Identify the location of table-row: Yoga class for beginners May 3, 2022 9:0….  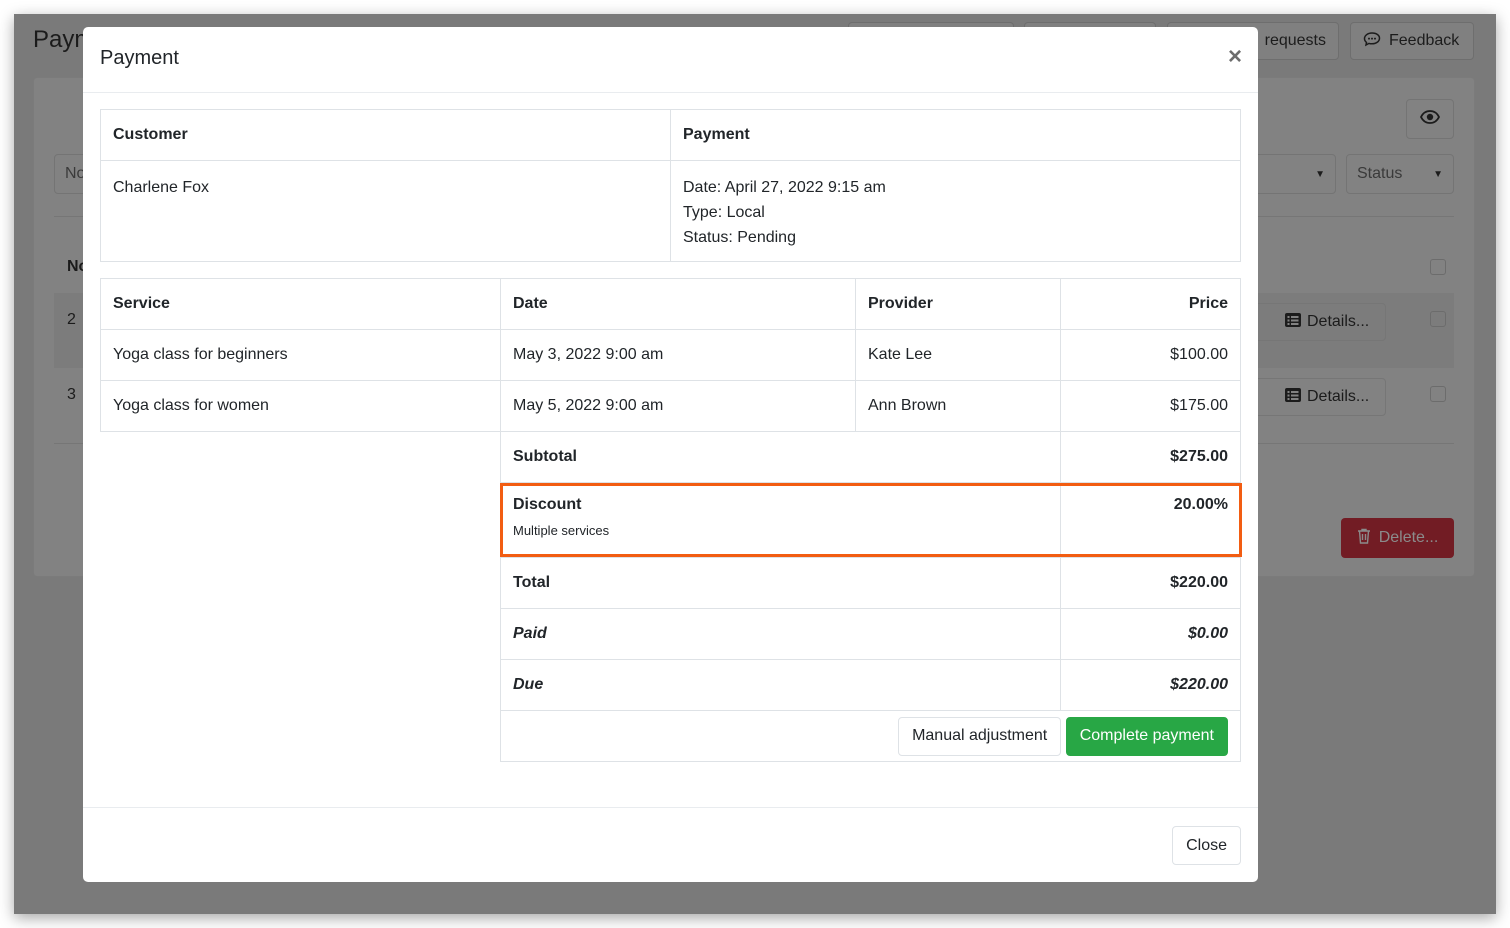
(670, 355).